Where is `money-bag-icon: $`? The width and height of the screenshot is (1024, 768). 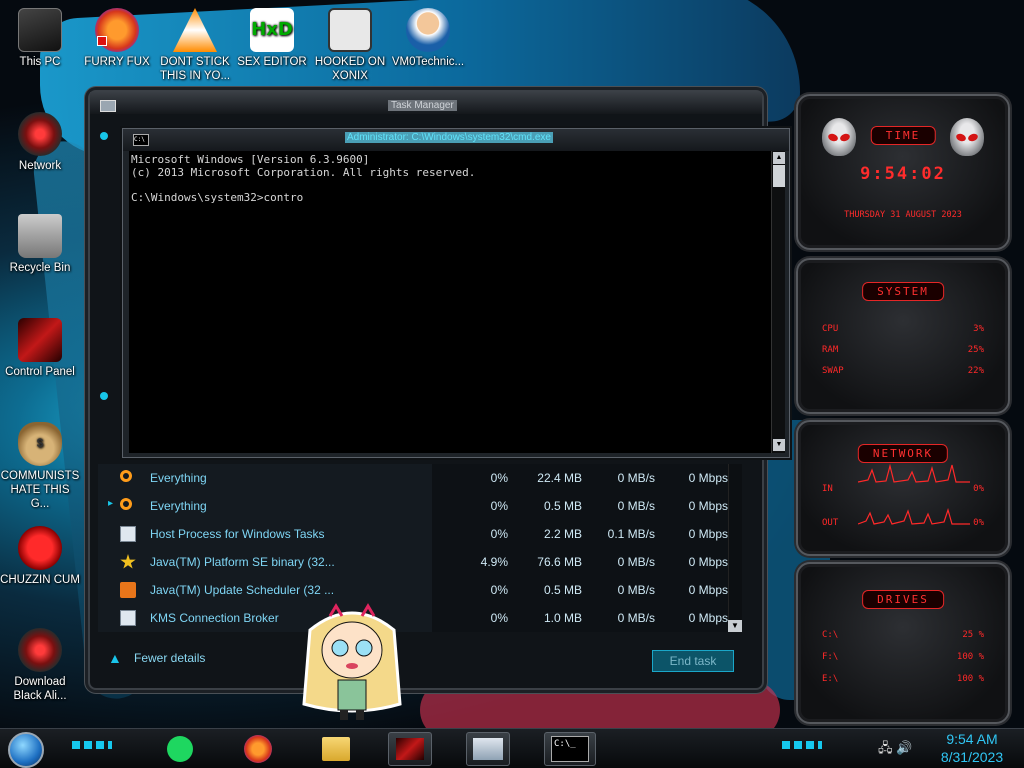 money-bag-icon: $ is located at coordinates (40, 444).